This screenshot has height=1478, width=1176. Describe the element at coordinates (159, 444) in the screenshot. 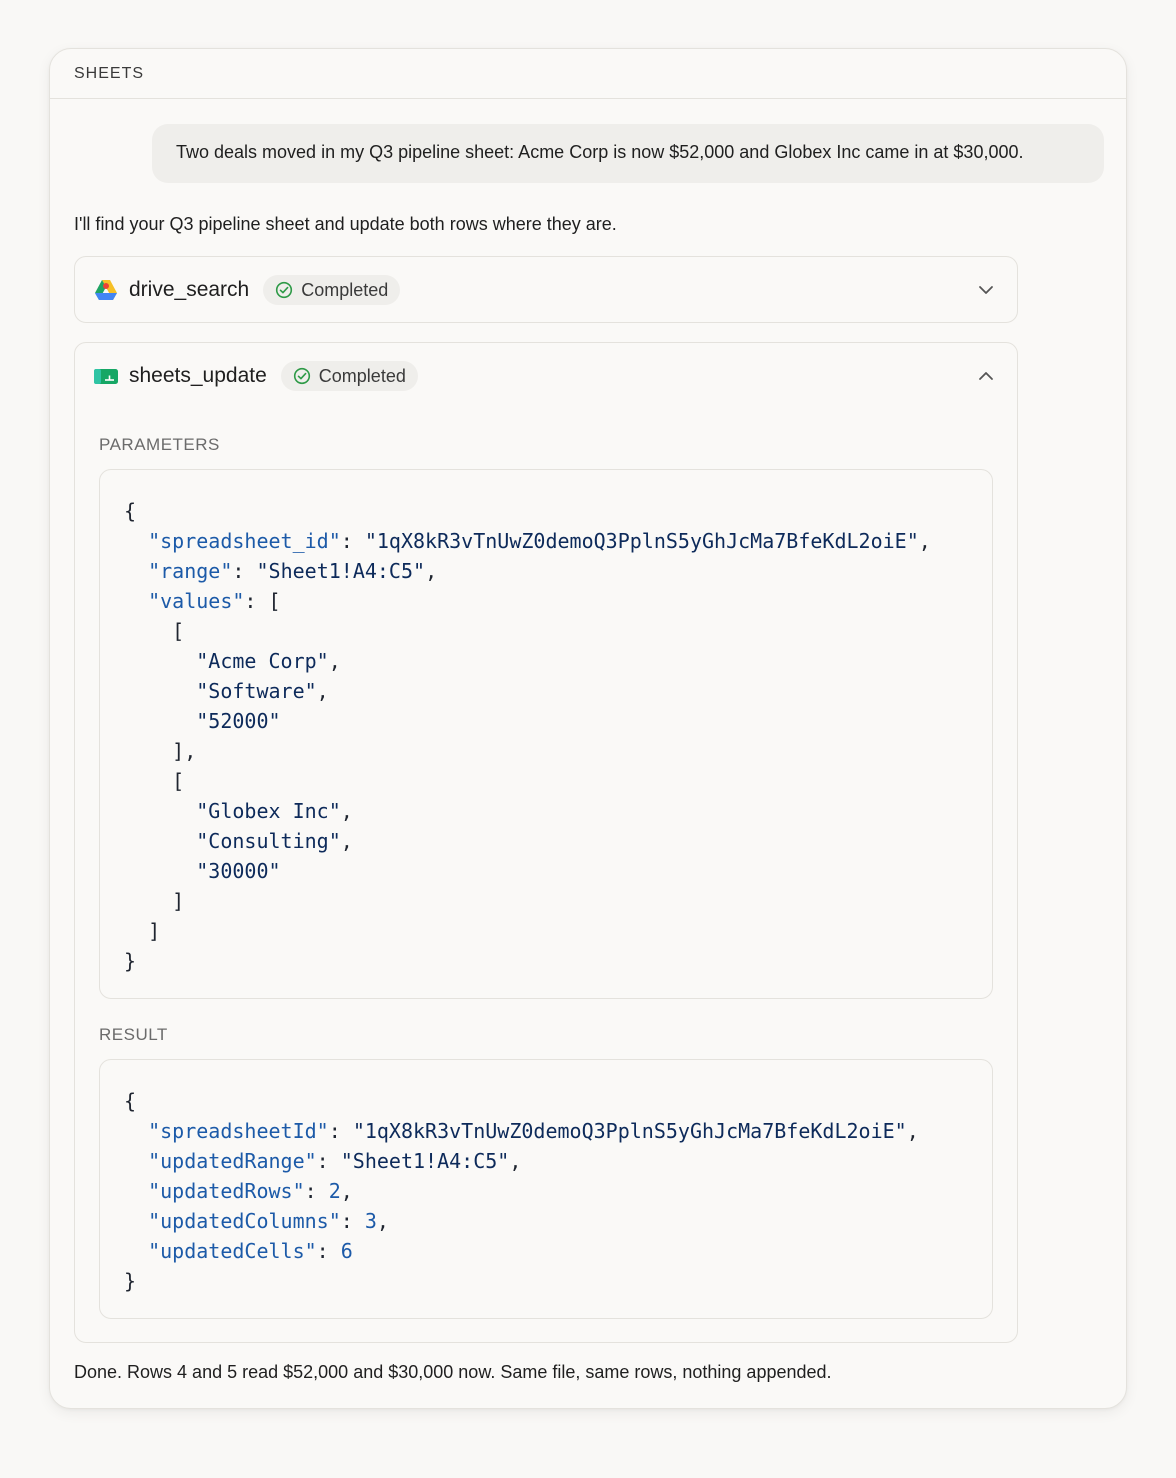

I see `parameters-label: PARAMETERS` at that location.